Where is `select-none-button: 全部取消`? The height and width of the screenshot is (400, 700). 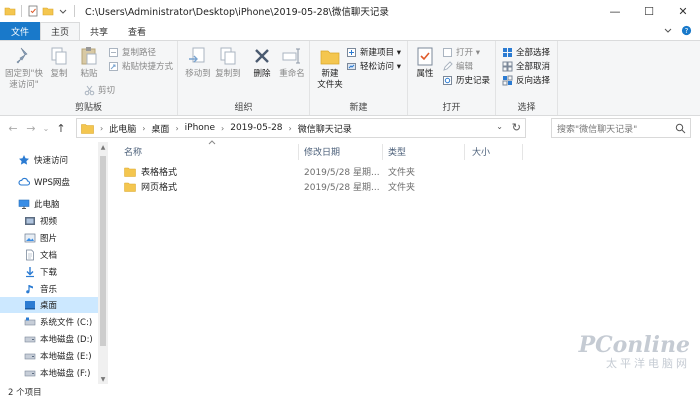 select-none-button: 全部取消 is located at coordinates (526, 66).